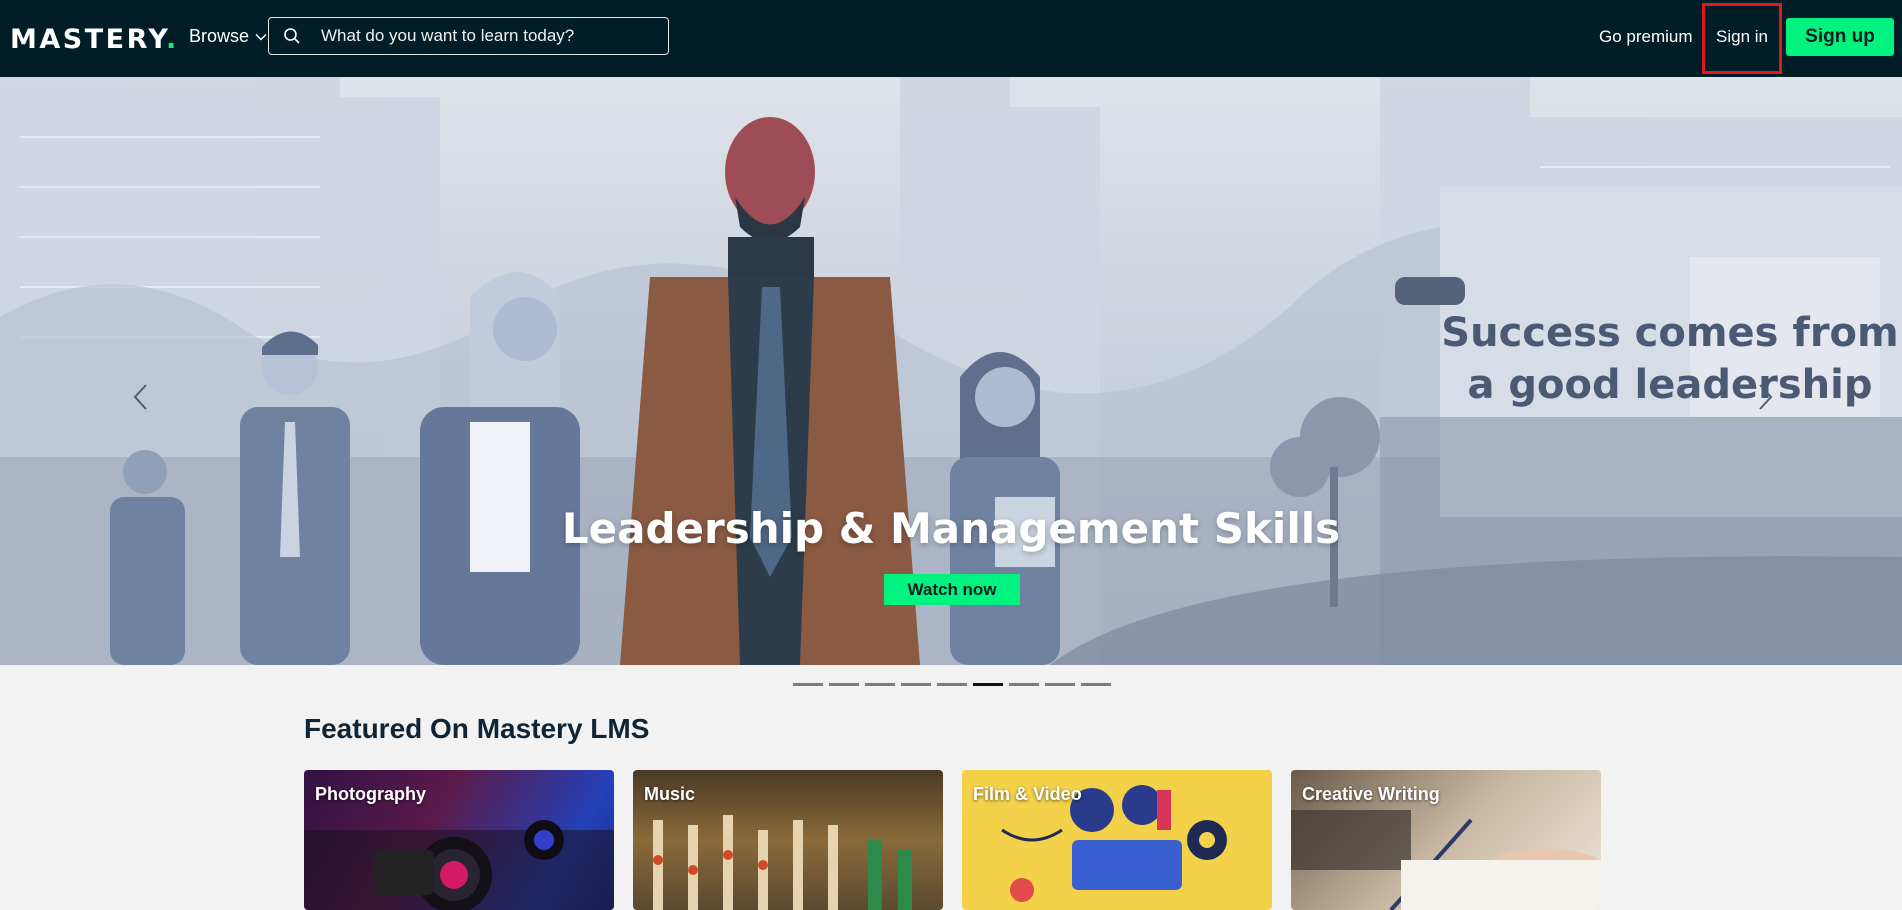 The width and height of the screenshot is (1902, 910). I want to click on card-label: Music, so click(670, 794).